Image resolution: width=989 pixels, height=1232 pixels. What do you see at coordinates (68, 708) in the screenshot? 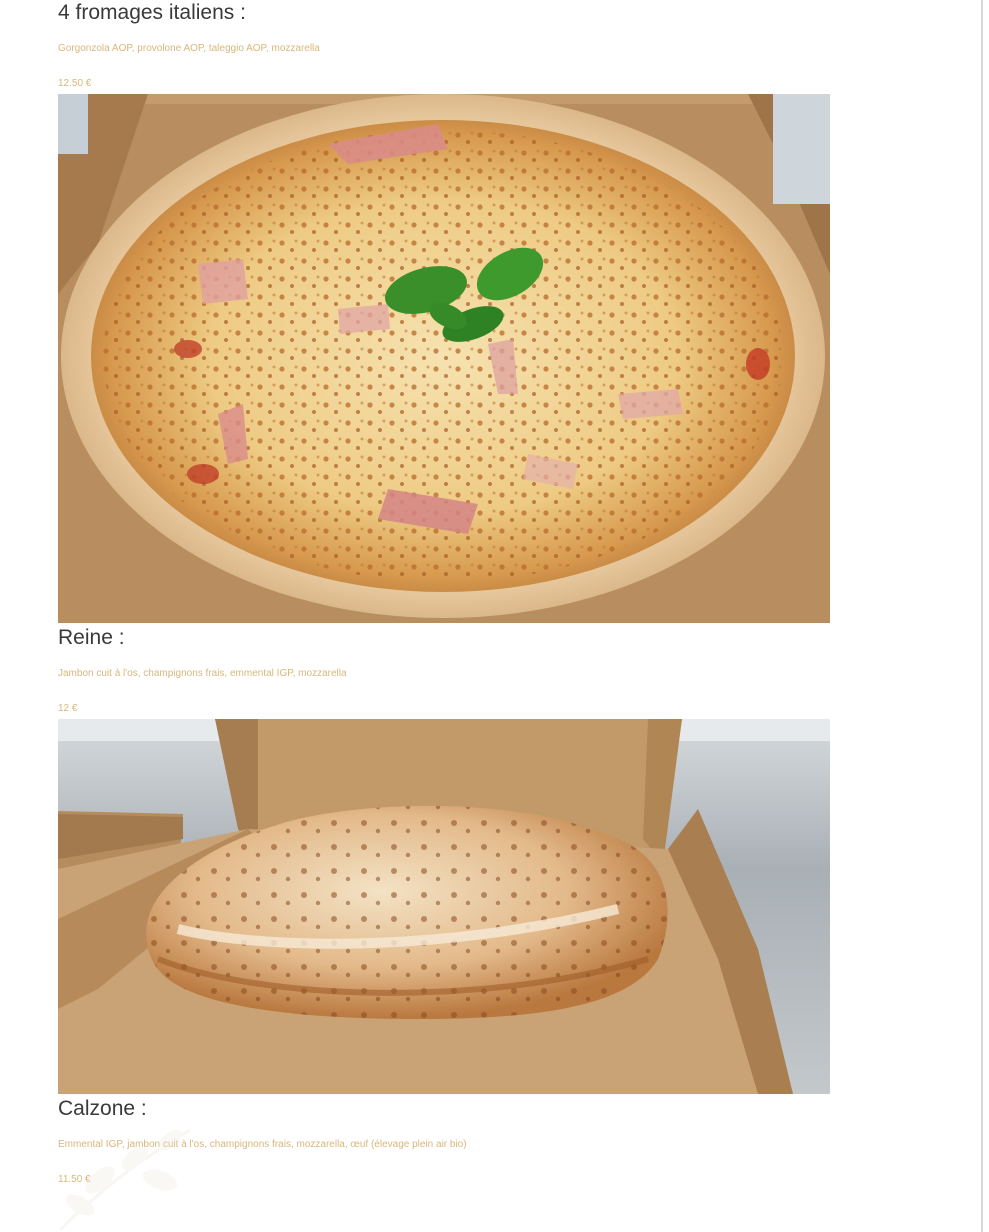
I see `item-price-reine: 12 €` at bounding box center [68, 708].